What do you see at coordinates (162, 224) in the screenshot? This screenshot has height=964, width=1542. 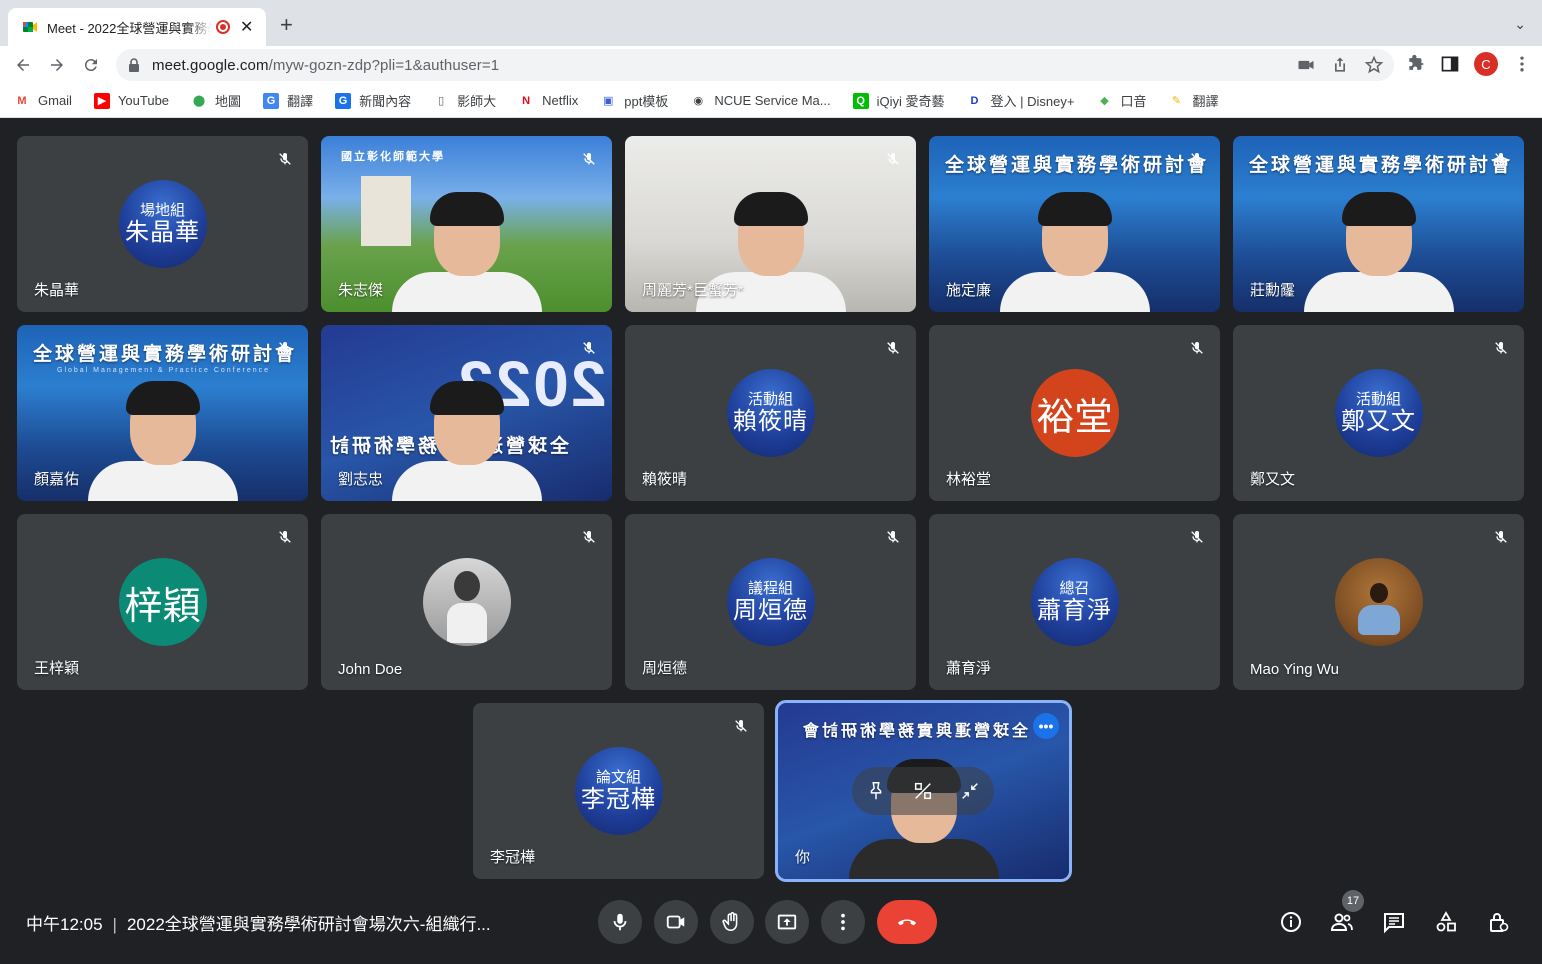 I see `participant-tile: 場地組 朱晶華 朱晶華` at bounding box center [162, 224].